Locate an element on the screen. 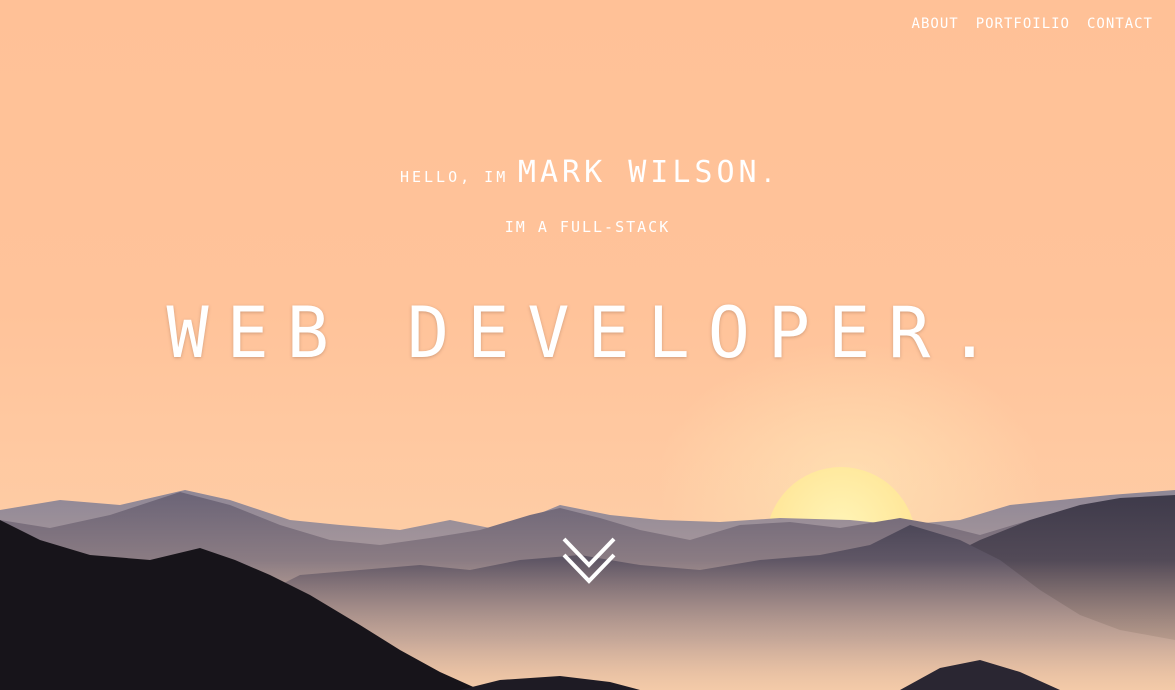 Image resolution: width=1175 pixels, height=690 pixels. subtitle-text: IM A FULL-STACK is located at coordinates (587, 227).